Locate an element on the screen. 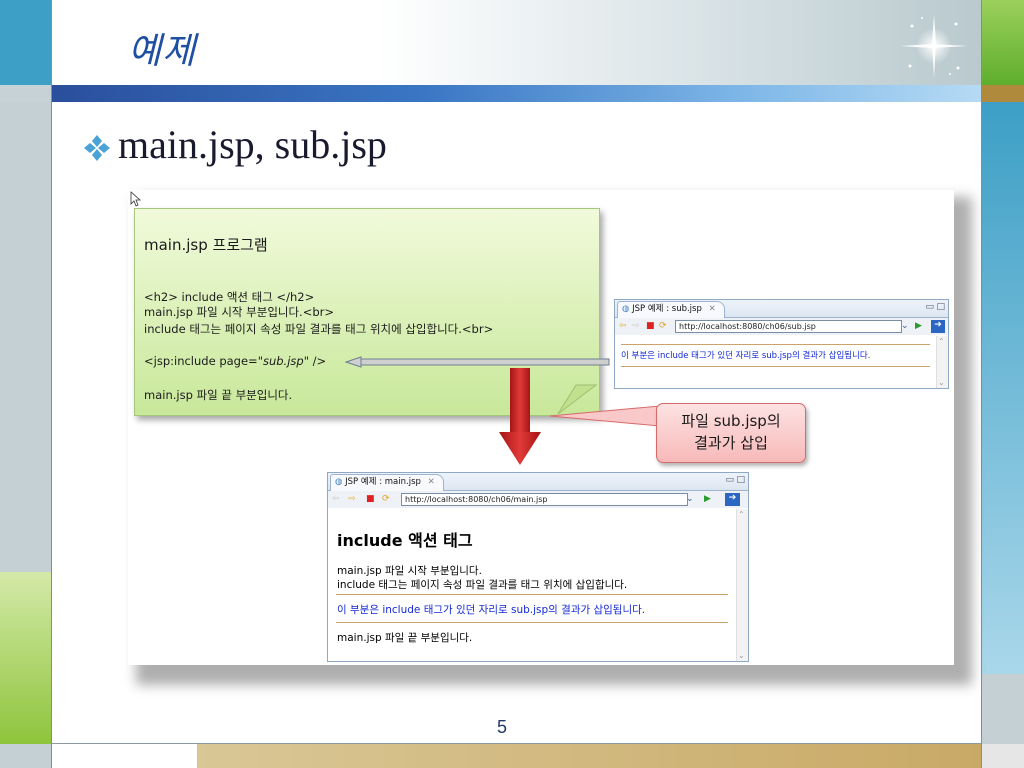 The width and height of the screenshot is (1024, 768). code-line: main.jsp 파일 시작 부분입니다.<br> is located at coordinates (239, 312).